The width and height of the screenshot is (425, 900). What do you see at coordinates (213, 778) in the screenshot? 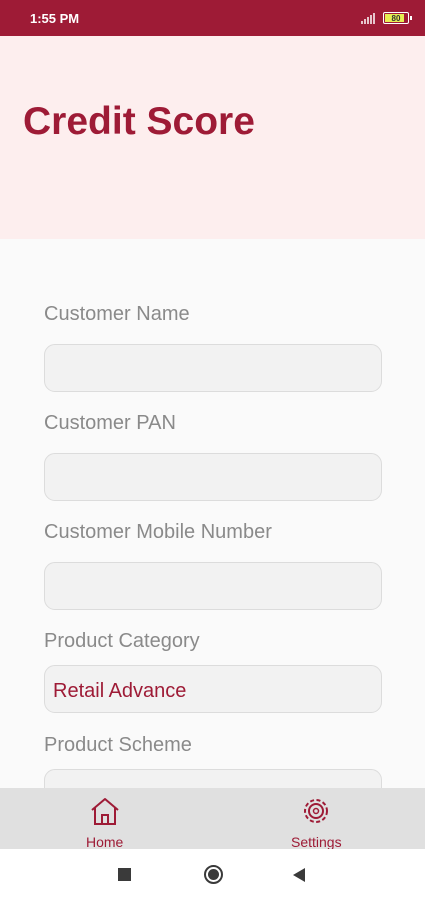
I see `product-scheme-select` at bounding box center [213, 778].